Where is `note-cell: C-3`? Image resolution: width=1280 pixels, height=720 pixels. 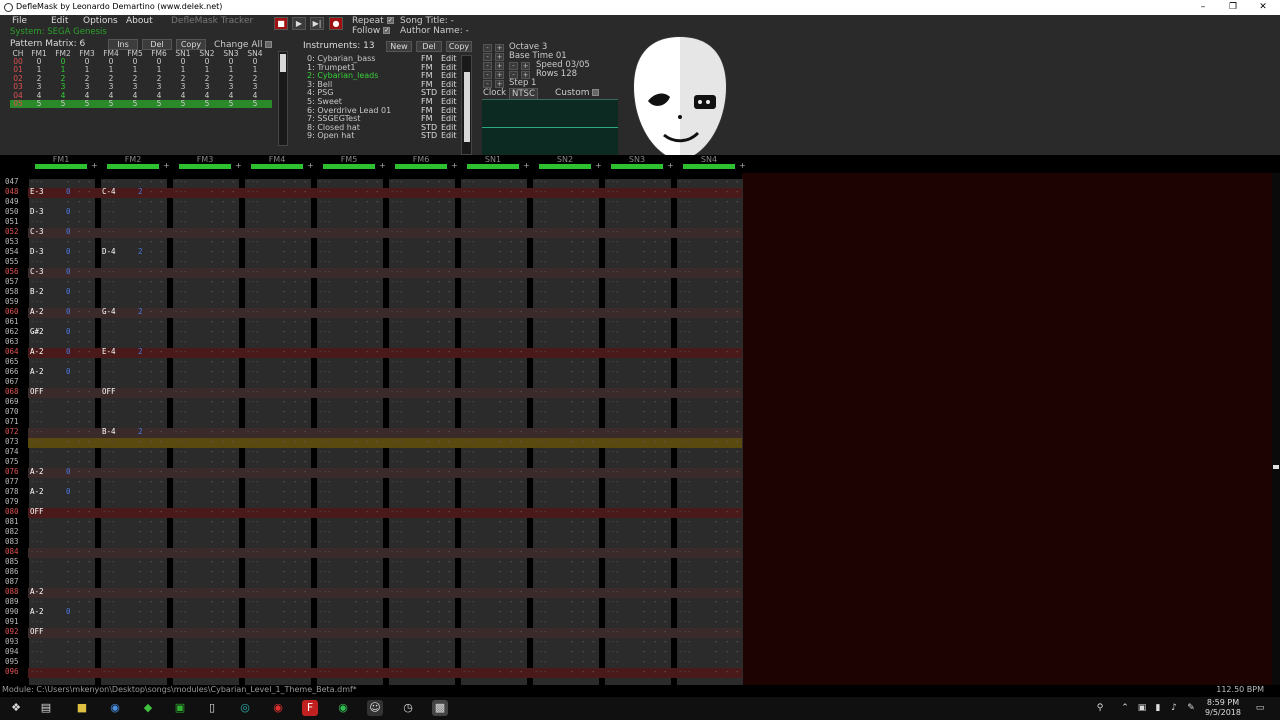 note-cell: C-3 is located at coordinates (37, 271).